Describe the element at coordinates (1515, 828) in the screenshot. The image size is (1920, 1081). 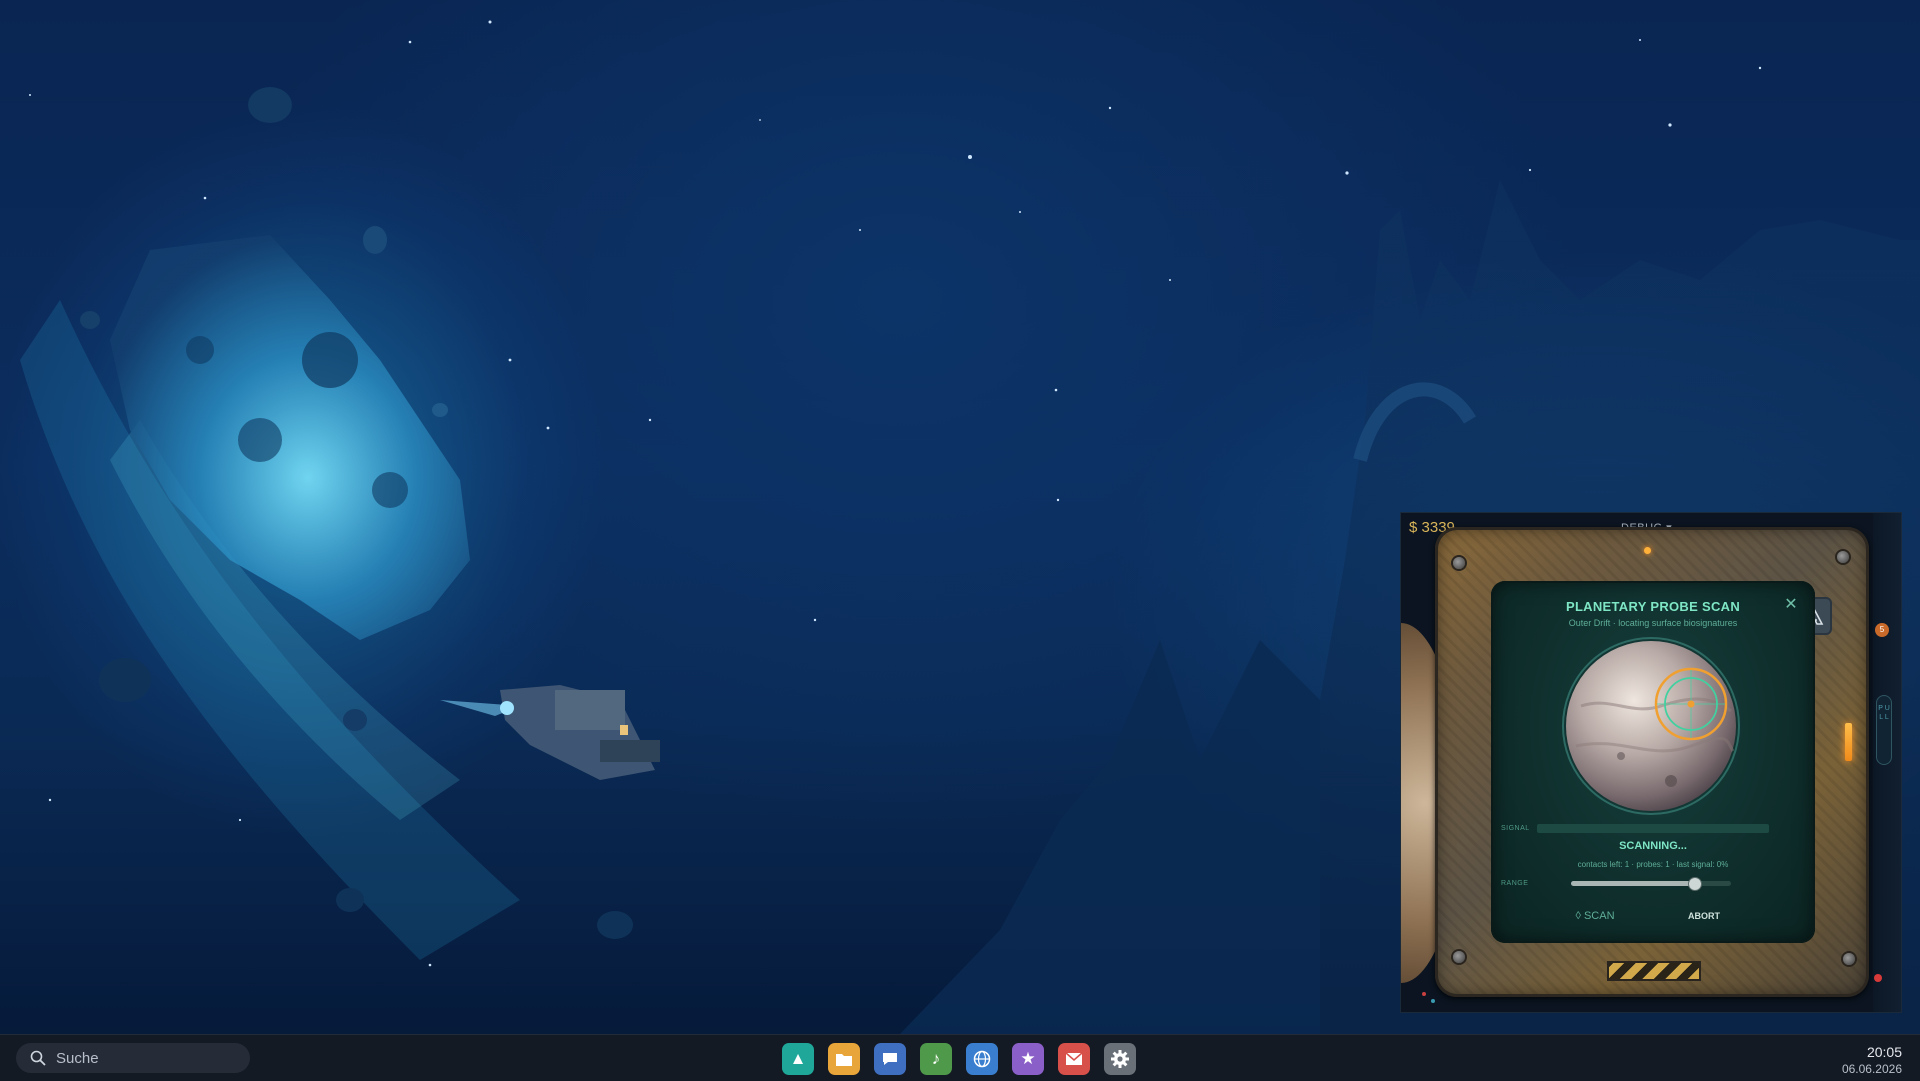
I see `signal-label: SIGNAL` at that location.